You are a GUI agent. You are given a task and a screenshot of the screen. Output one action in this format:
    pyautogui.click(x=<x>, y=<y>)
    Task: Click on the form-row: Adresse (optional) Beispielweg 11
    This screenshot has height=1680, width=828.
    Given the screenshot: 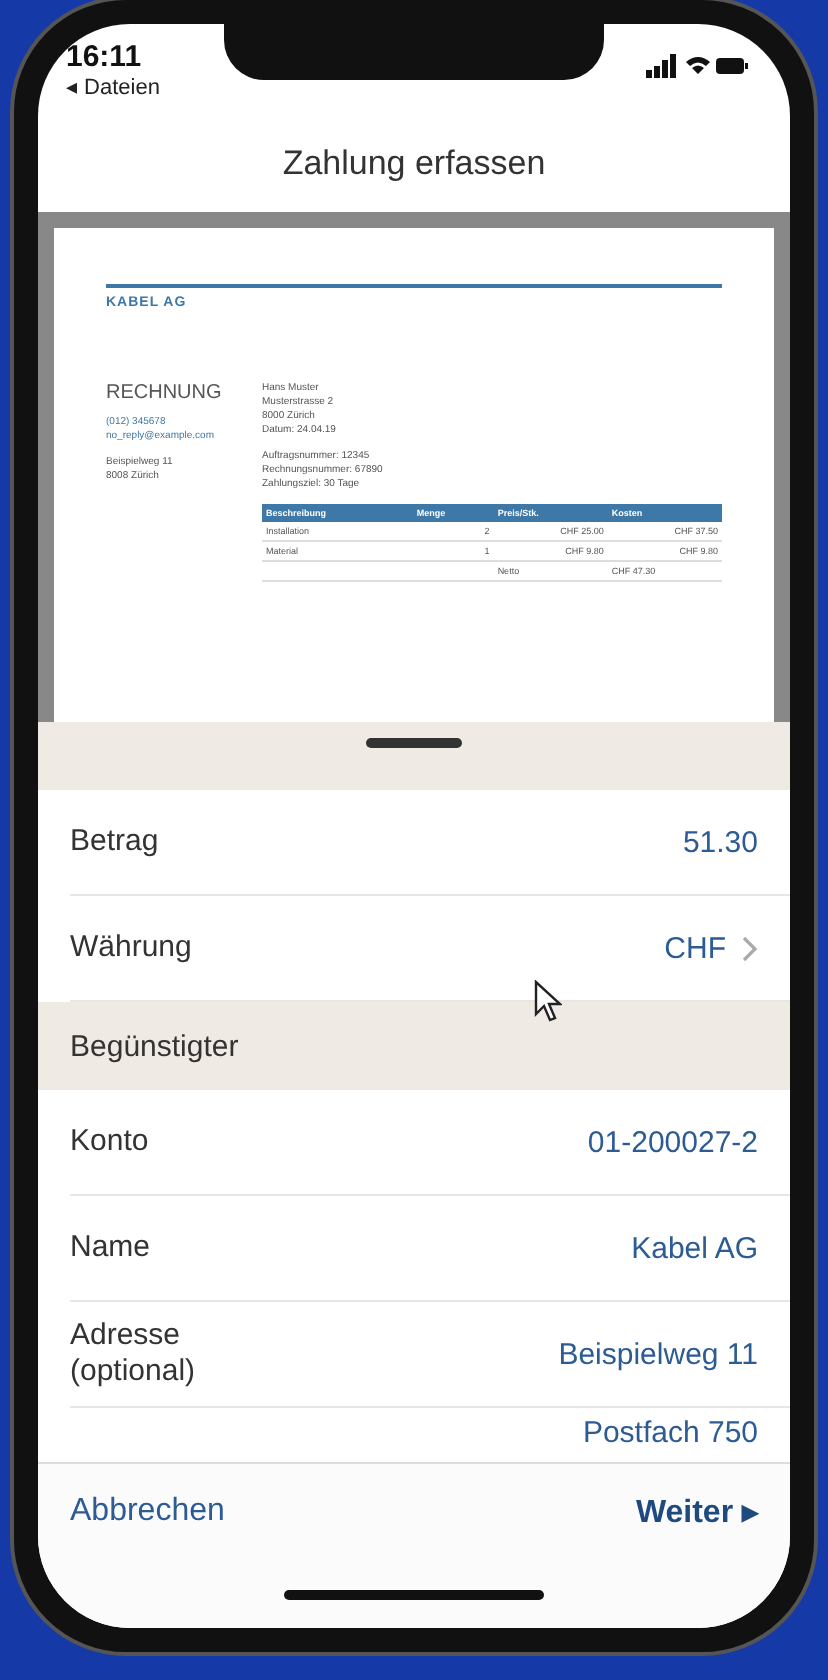 What is the action you would take?
    pyautogui.click(x=430, y=1355)
    